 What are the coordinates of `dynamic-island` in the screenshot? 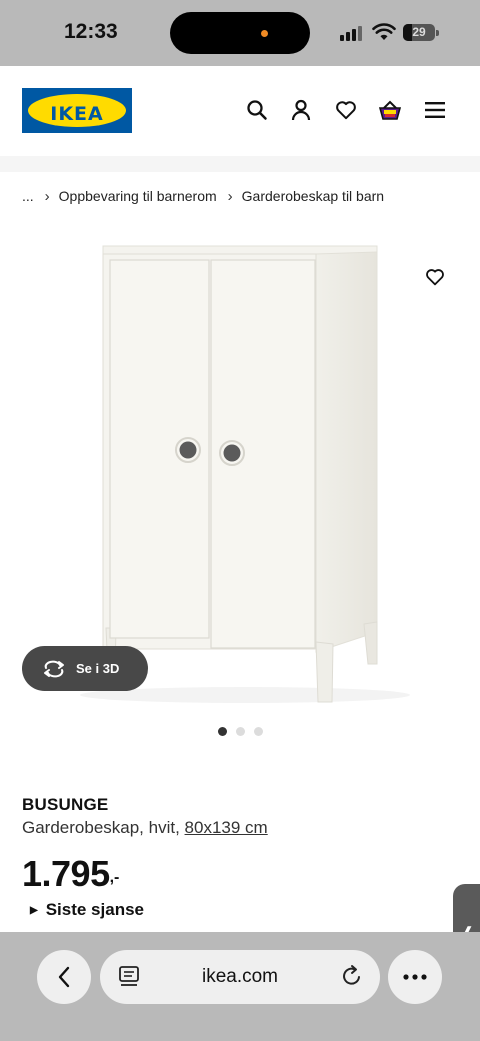 It's located at (240, 33).